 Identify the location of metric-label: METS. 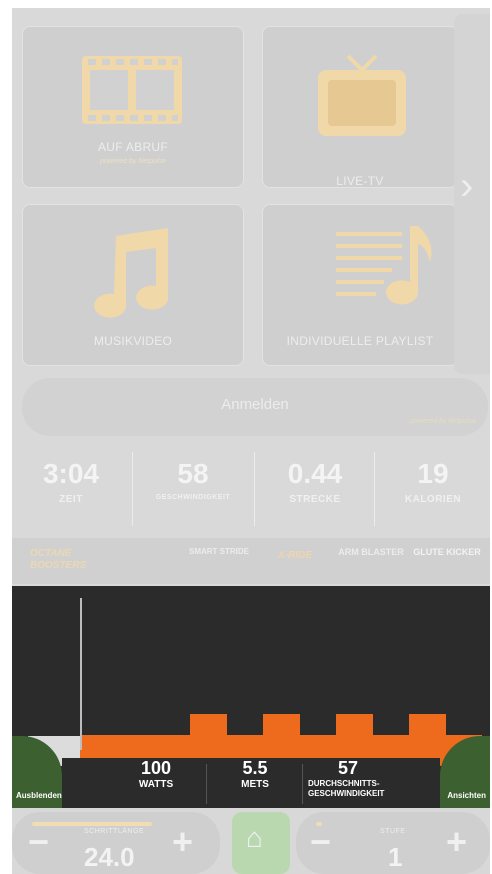
(255, 784).